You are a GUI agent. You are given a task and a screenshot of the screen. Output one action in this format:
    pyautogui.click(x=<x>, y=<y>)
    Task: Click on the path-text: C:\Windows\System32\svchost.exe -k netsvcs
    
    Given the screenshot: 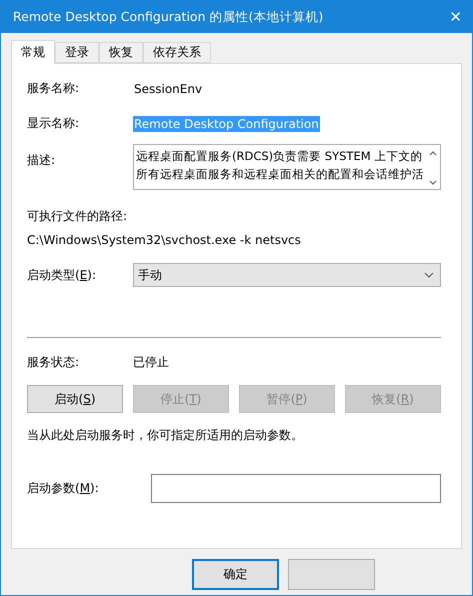 What is the action you would take?
    pyautogui.click(x=164, y=240)
    